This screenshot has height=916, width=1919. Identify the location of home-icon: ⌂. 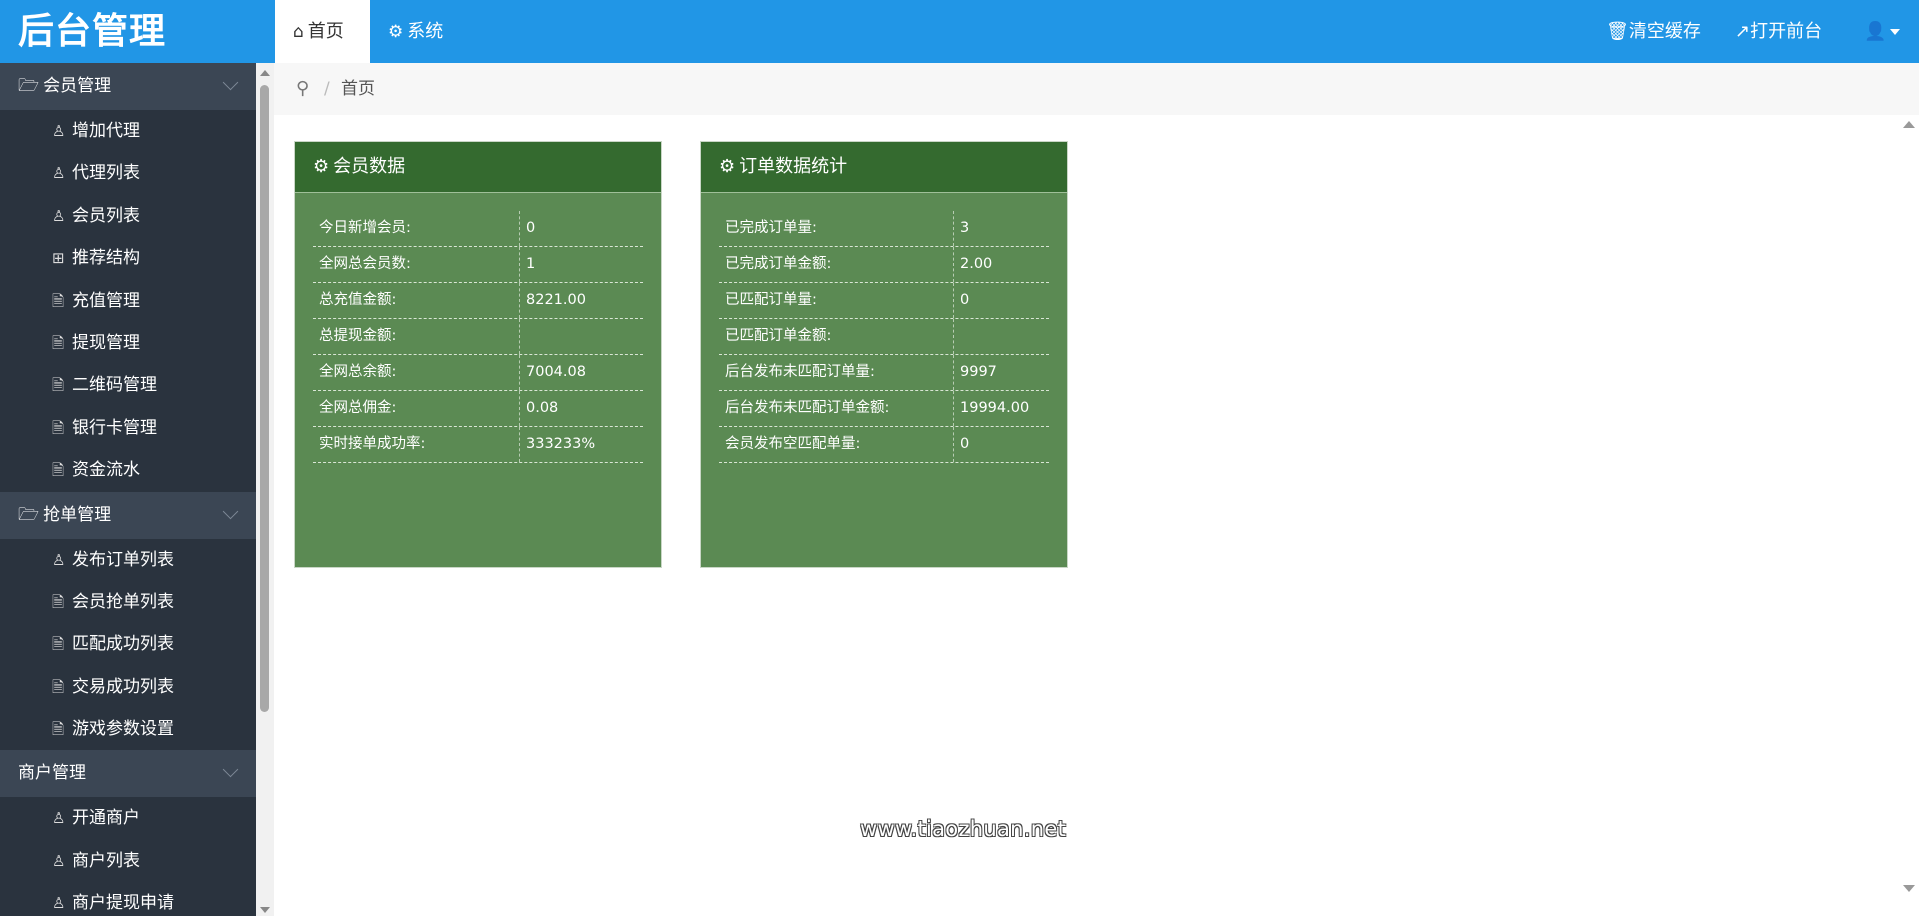
(298, 32).